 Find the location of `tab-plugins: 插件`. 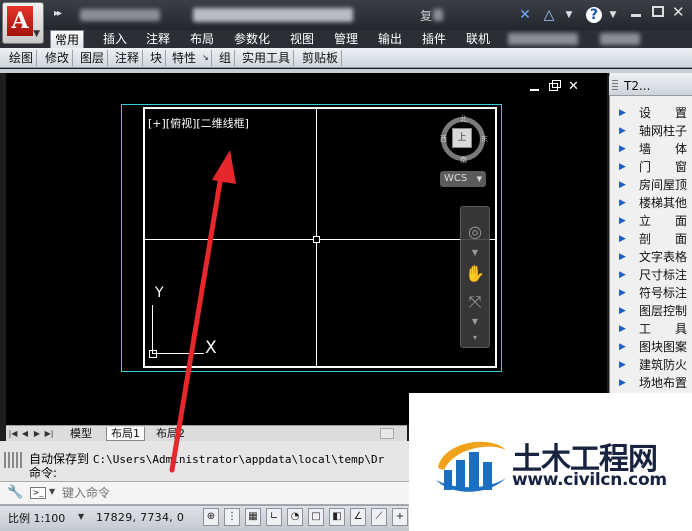

tab-plugins: 插件 is located at coordinates (434, 39).